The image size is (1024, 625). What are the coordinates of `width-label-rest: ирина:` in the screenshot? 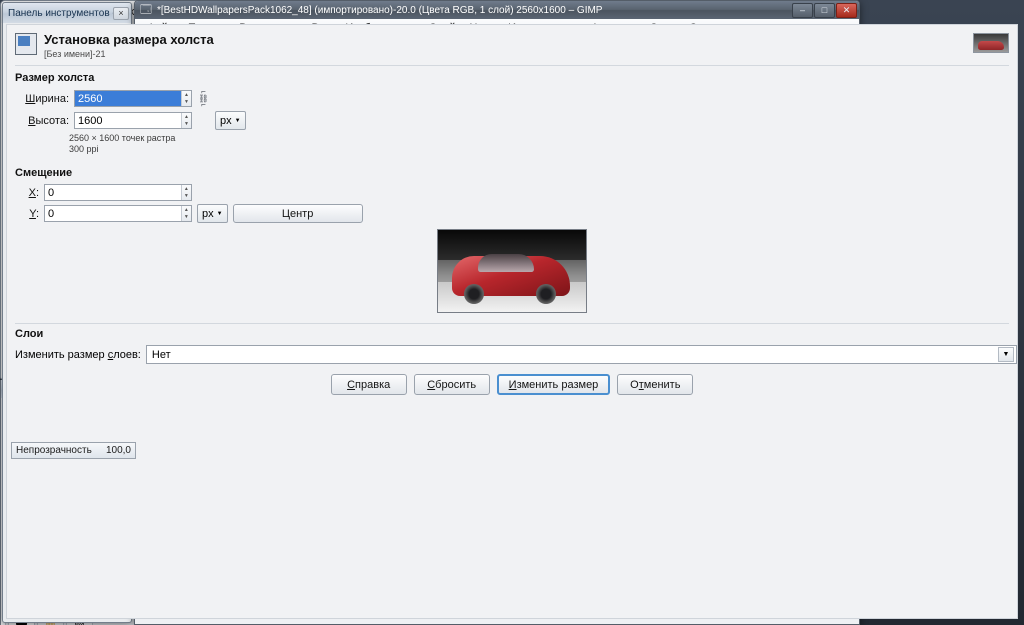 It's located at (52, 98).